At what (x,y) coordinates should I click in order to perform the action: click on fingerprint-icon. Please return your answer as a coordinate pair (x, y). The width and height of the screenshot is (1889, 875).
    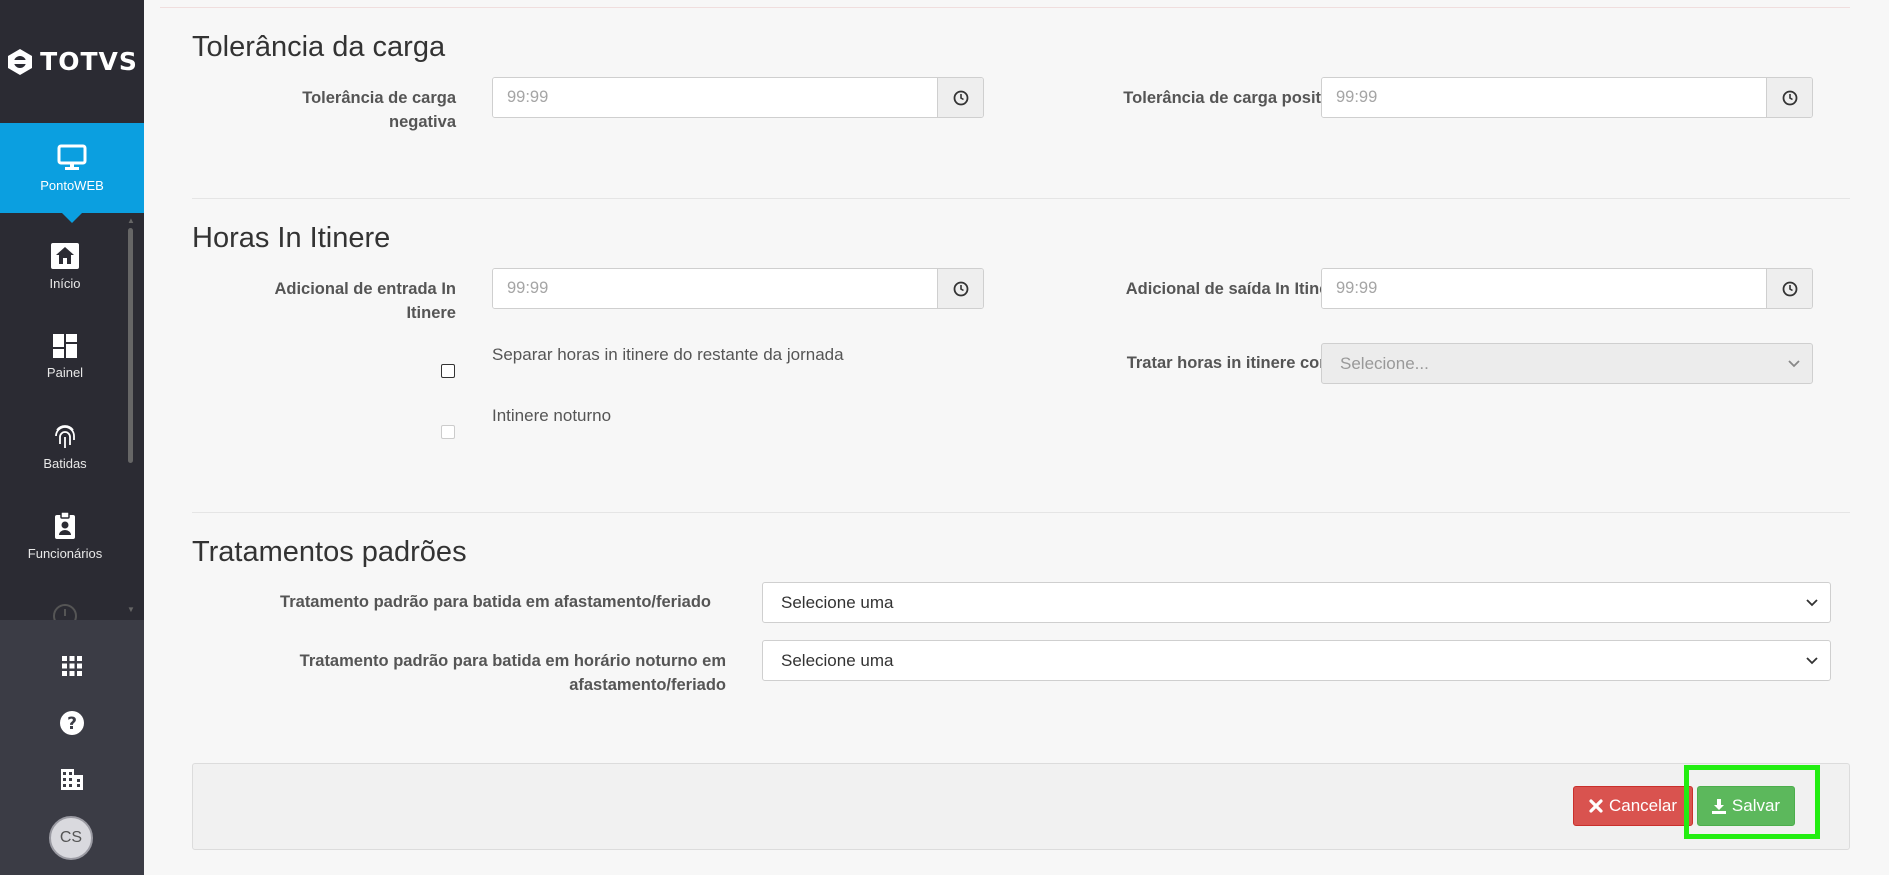
    Looking at the image, I should click on (65, 436).